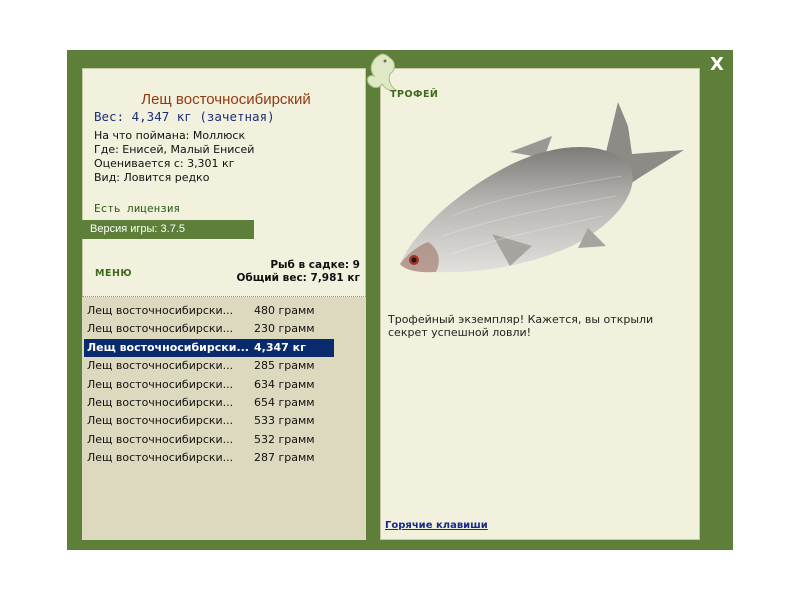 Image resolution: width=800 pixels, height=600 pixels. Describe the element at coordinates (284, 402) in the screenshot. I see `catch-weight: 654 грамм` at that location.